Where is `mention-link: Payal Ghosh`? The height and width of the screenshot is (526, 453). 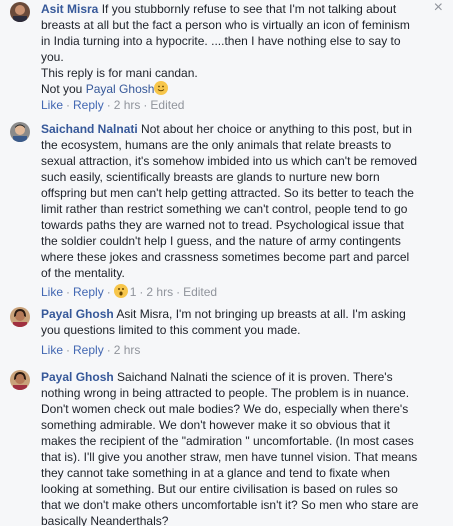
mention-link: Payal Ghosh is located at coordinates (120, 89).